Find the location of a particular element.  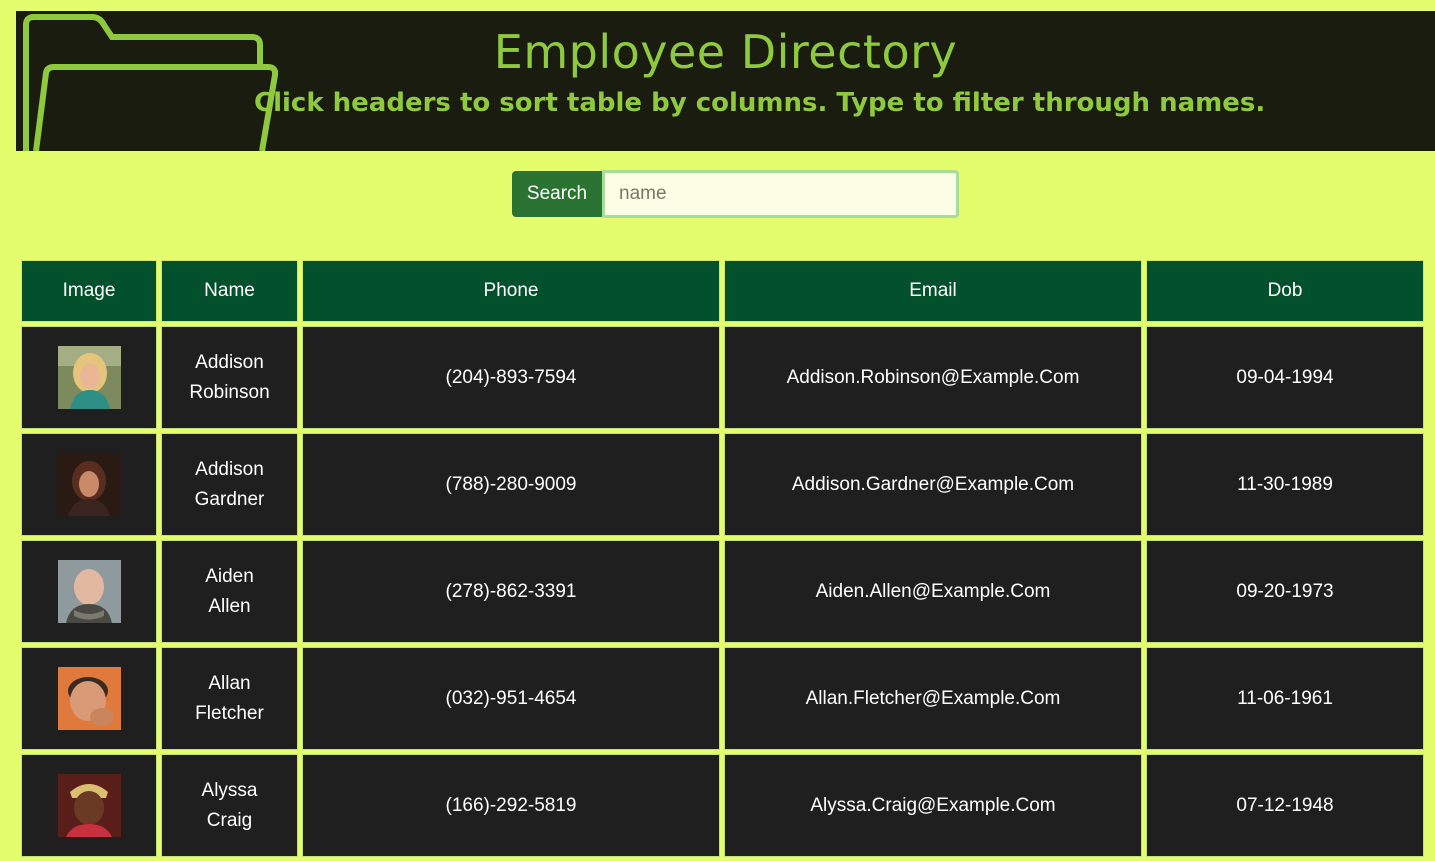

phone-cell: (032)-951-4654 is located at coordinates (511, 698).